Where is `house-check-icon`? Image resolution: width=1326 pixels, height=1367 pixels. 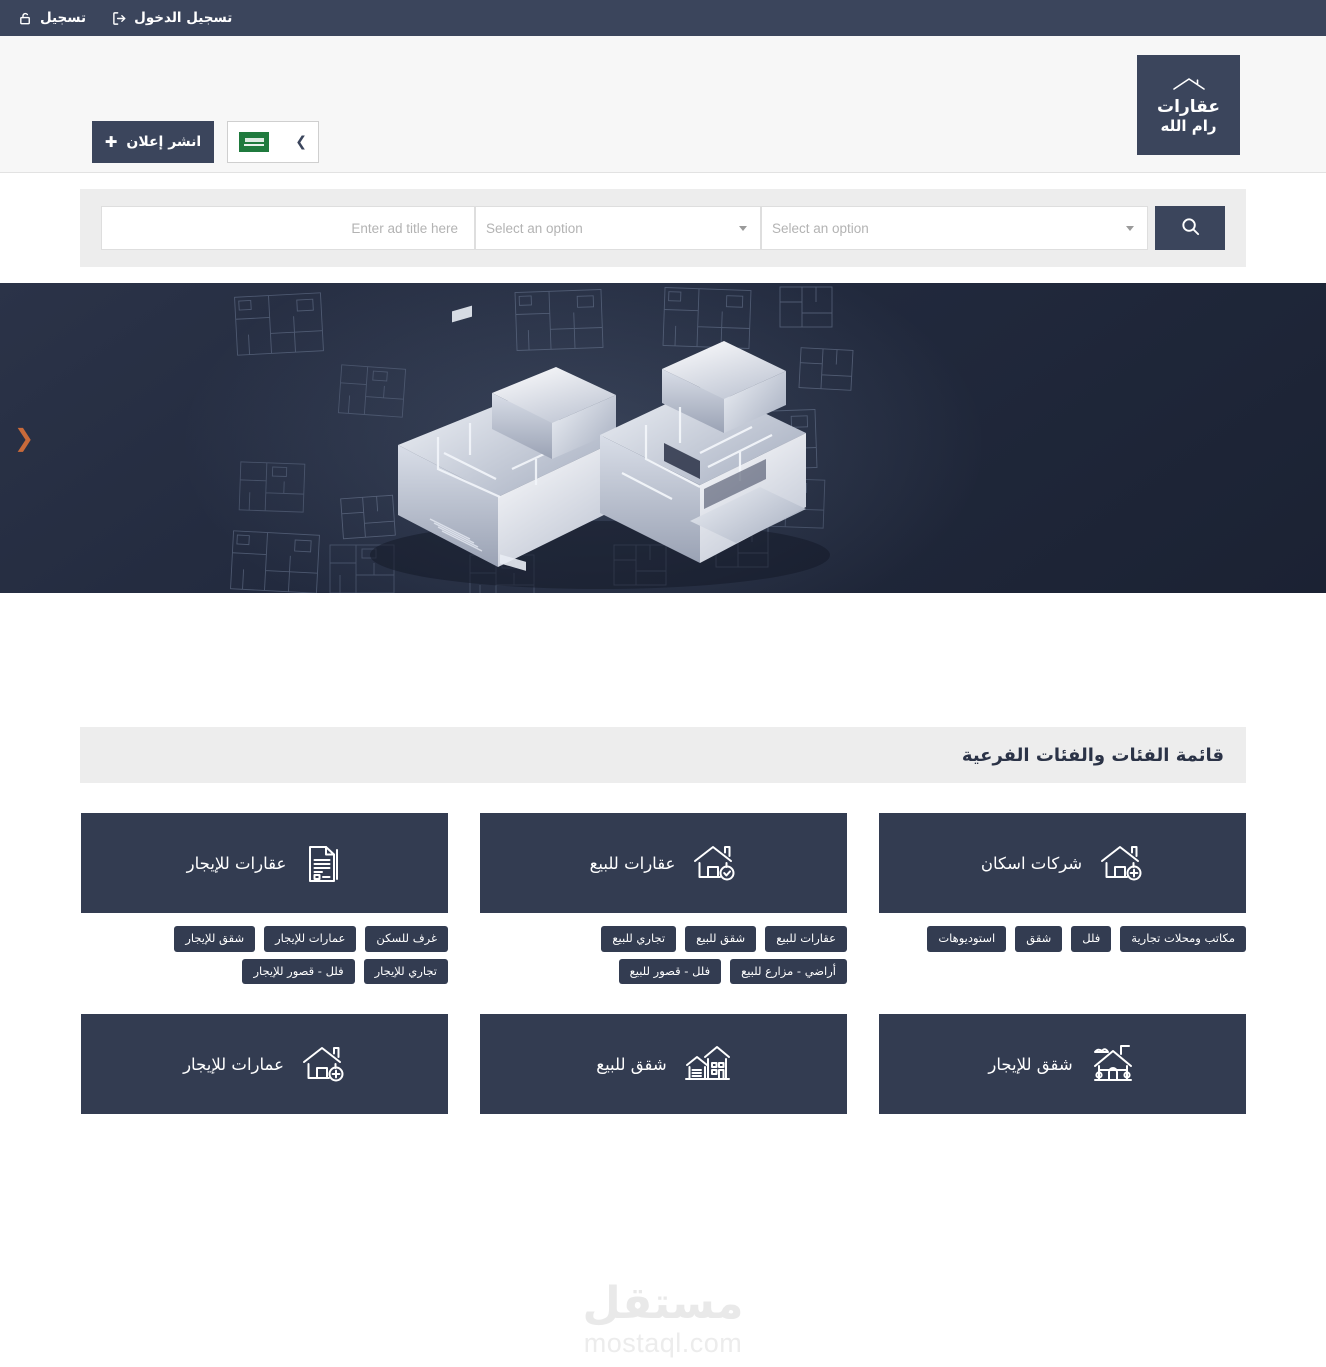
house-check-icon is located at coordinates (714, 863).